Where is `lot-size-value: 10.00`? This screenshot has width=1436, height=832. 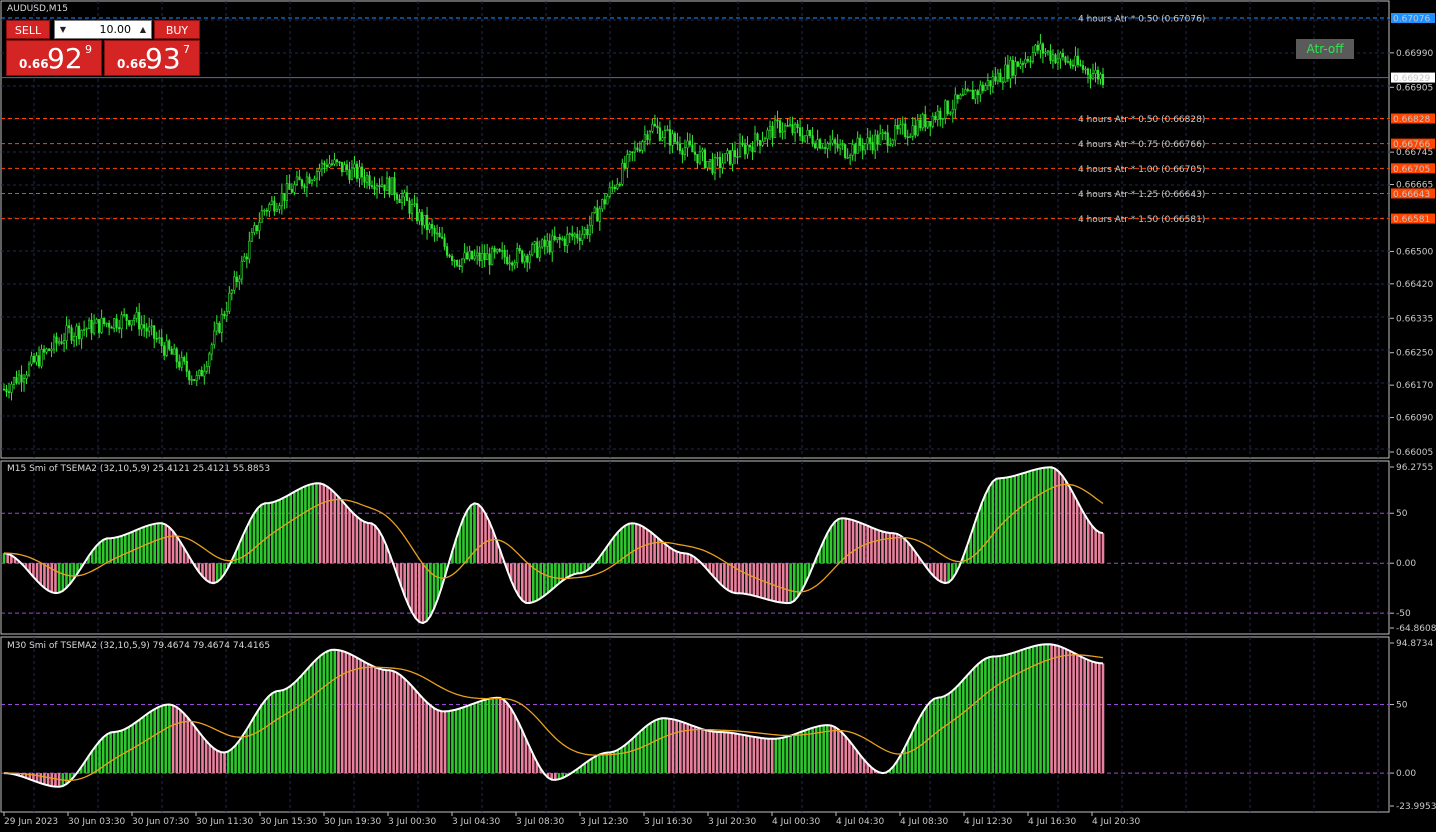
lot-size-value: 10.00 is located at coordinates (103, 29).